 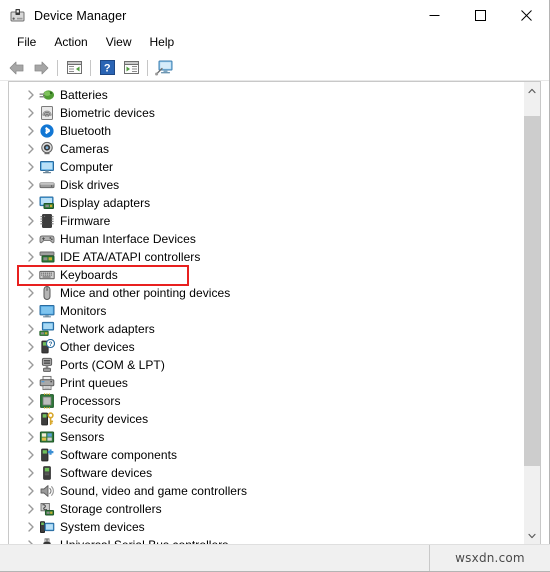 What do you see at coordinates (266, 113) in the screenshot?
I see `tree-item-biometric-devices: Biometric devices` at bounding box center [266, 113].